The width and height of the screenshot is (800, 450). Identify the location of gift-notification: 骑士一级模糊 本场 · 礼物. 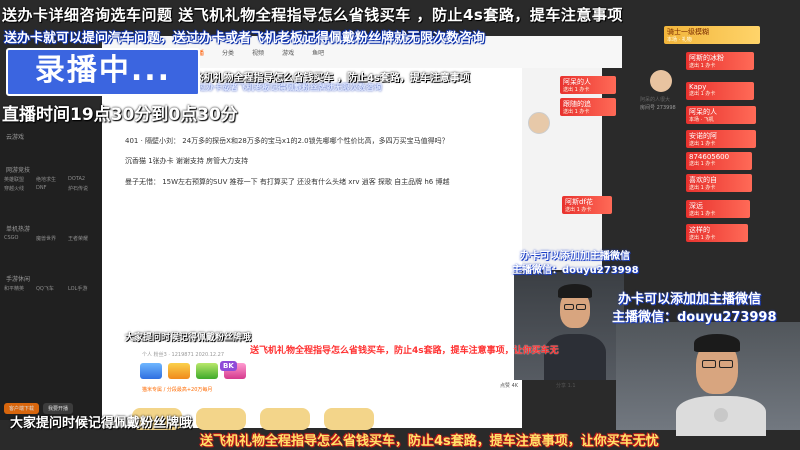
(712, 35).